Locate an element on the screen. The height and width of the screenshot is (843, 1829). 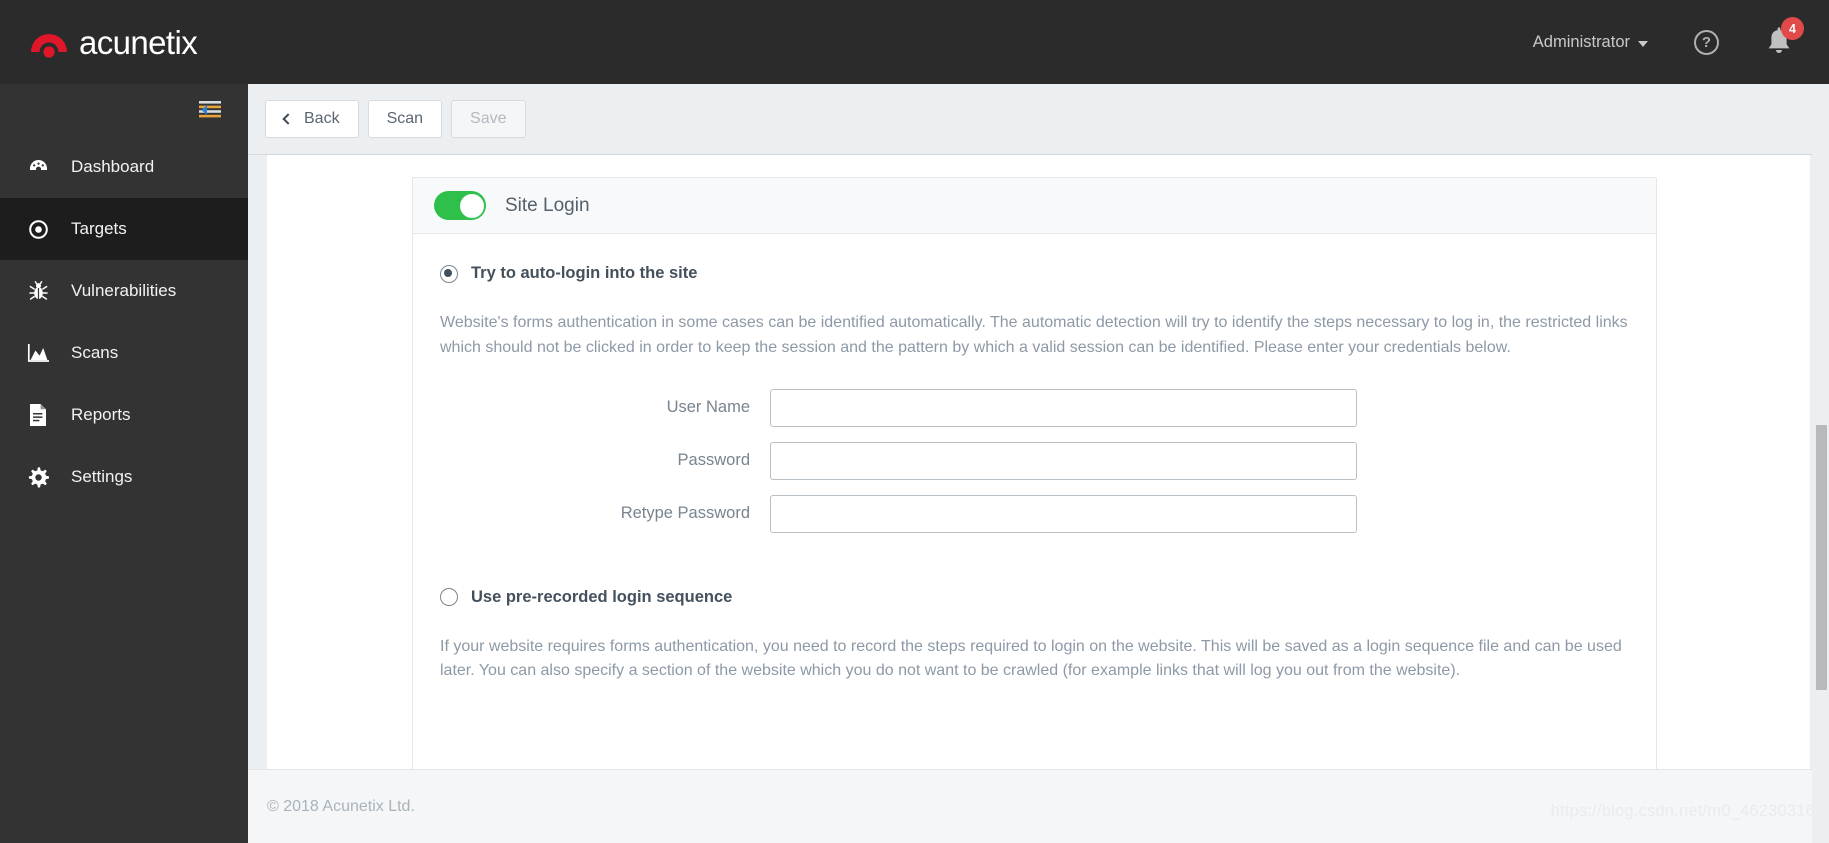
copyright-text: © 2018 Acunetix Ltd. is located at coordinates (341, 806).